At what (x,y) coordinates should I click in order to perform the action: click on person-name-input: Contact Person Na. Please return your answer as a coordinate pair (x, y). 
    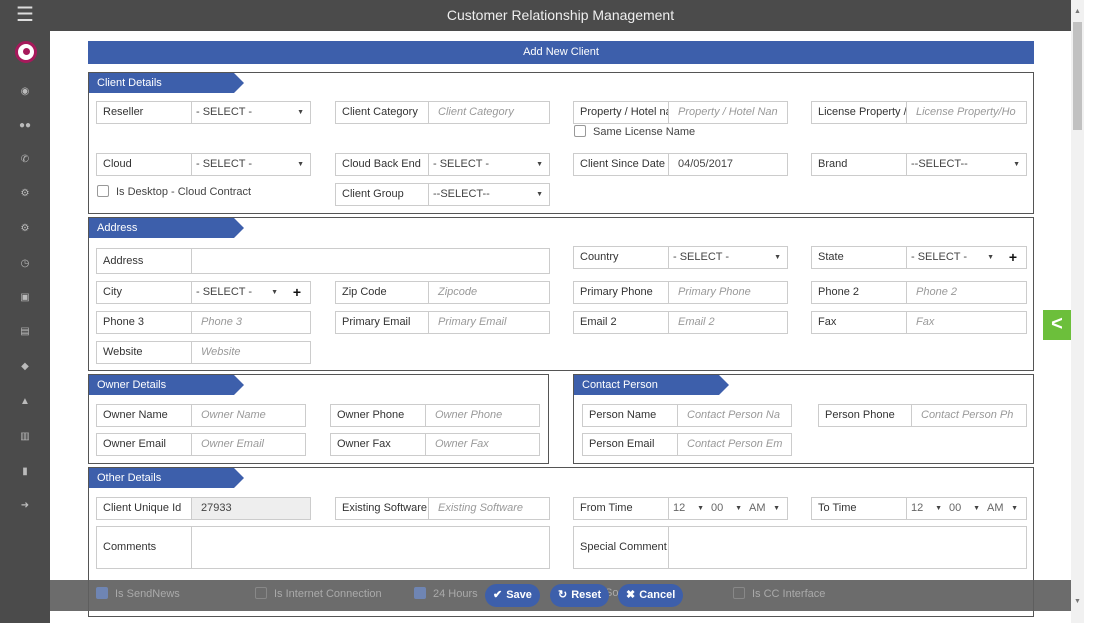
    Looking at the image, I should click on (734, 415).